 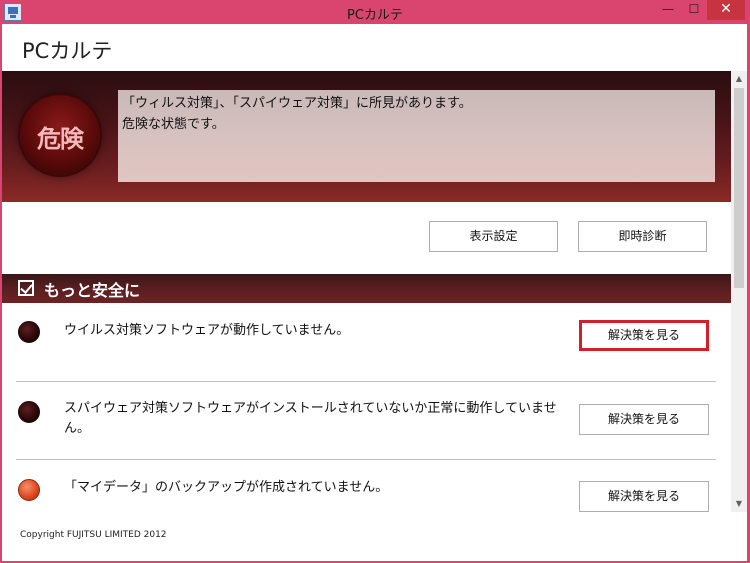 I want to click on close-button: ✕, so click(x=726, y=10).